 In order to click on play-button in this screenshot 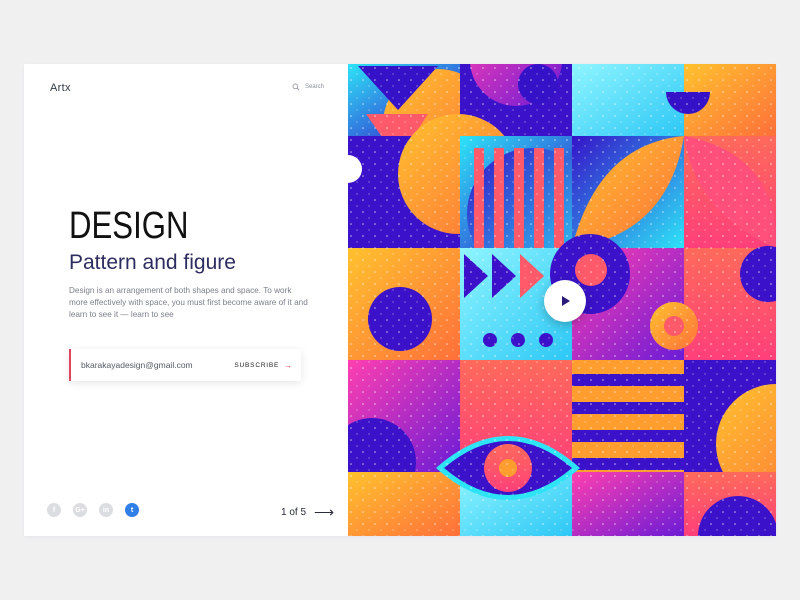, I will do `click(565, 301)`.